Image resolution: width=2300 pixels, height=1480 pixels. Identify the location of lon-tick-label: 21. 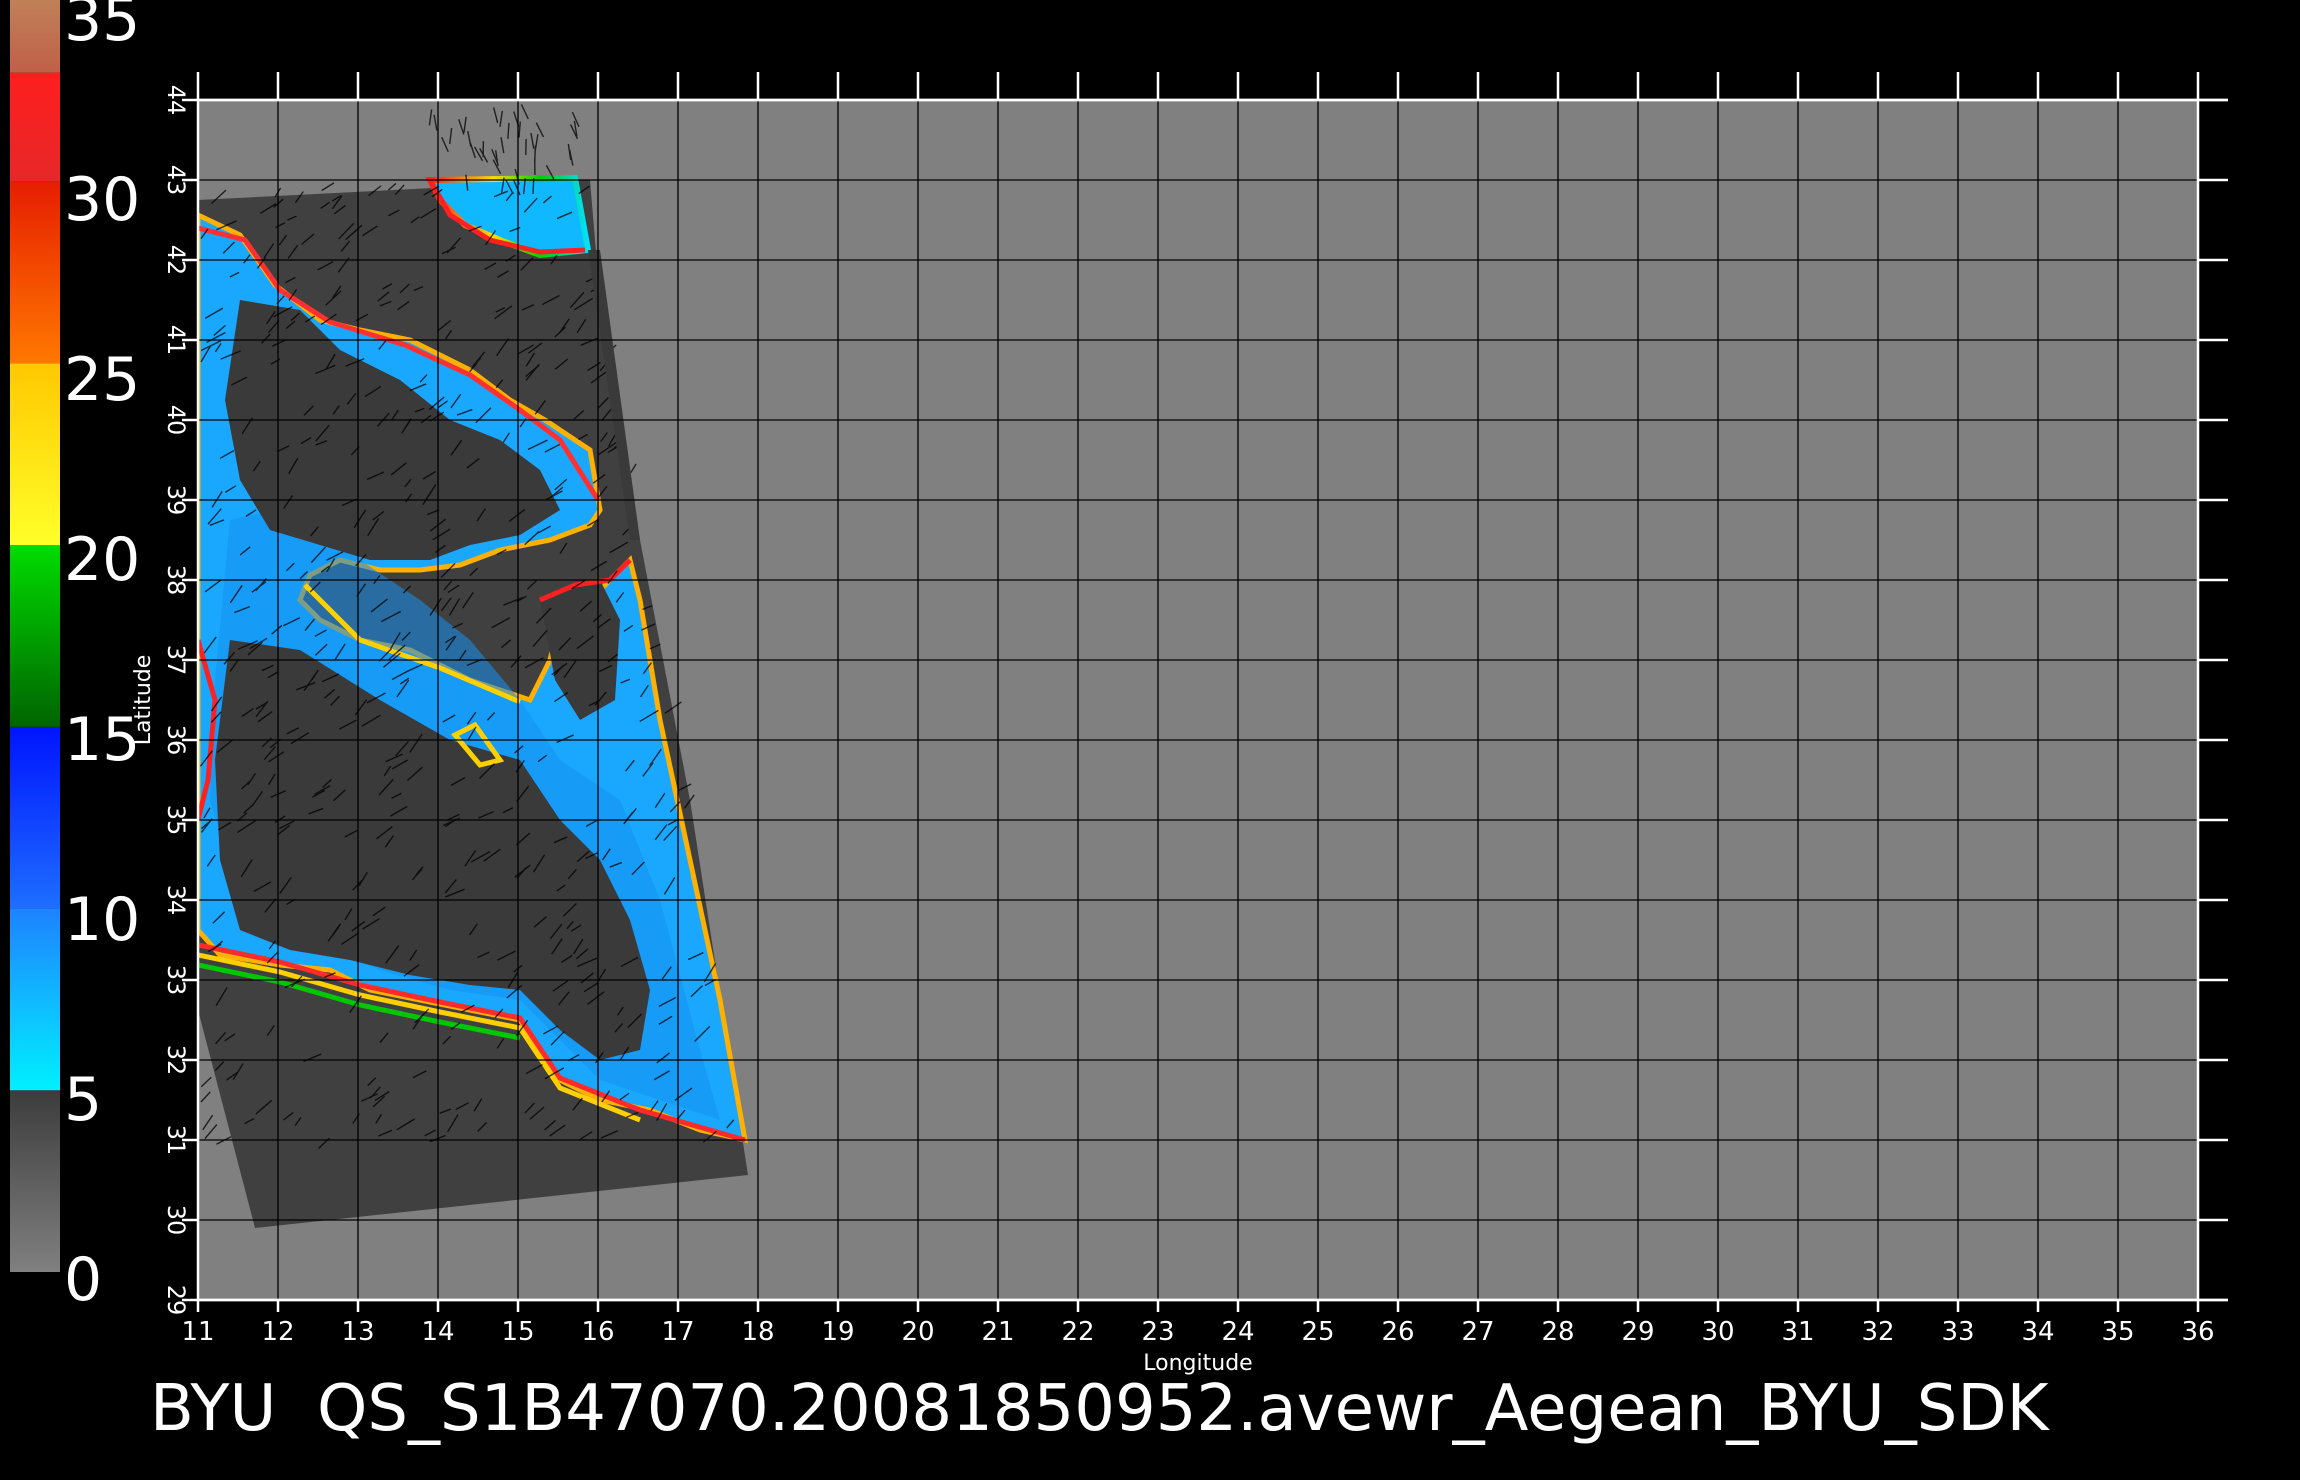
(997, 1332).